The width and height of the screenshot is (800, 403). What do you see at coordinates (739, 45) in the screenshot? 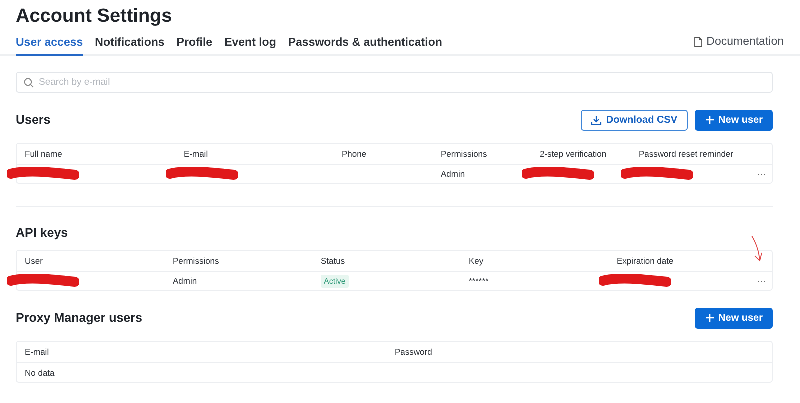
I see `documentation-link: Documentation` at bounding box center [739, 45].